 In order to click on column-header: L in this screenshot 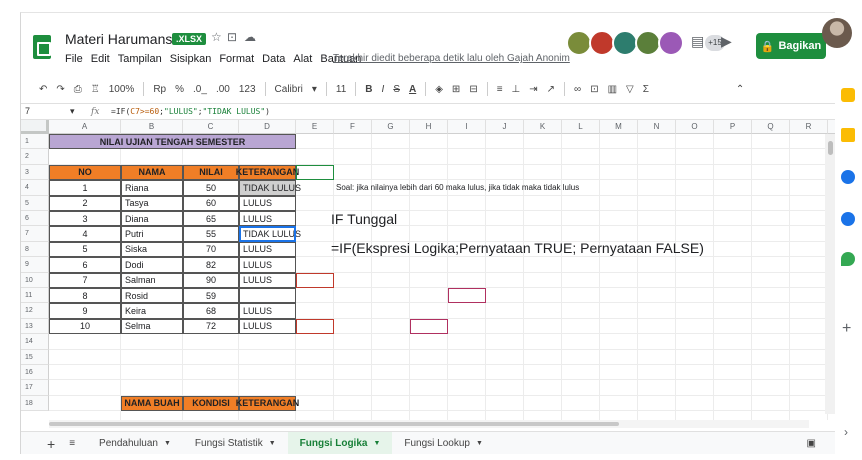, I will do `click(581, 127)`.